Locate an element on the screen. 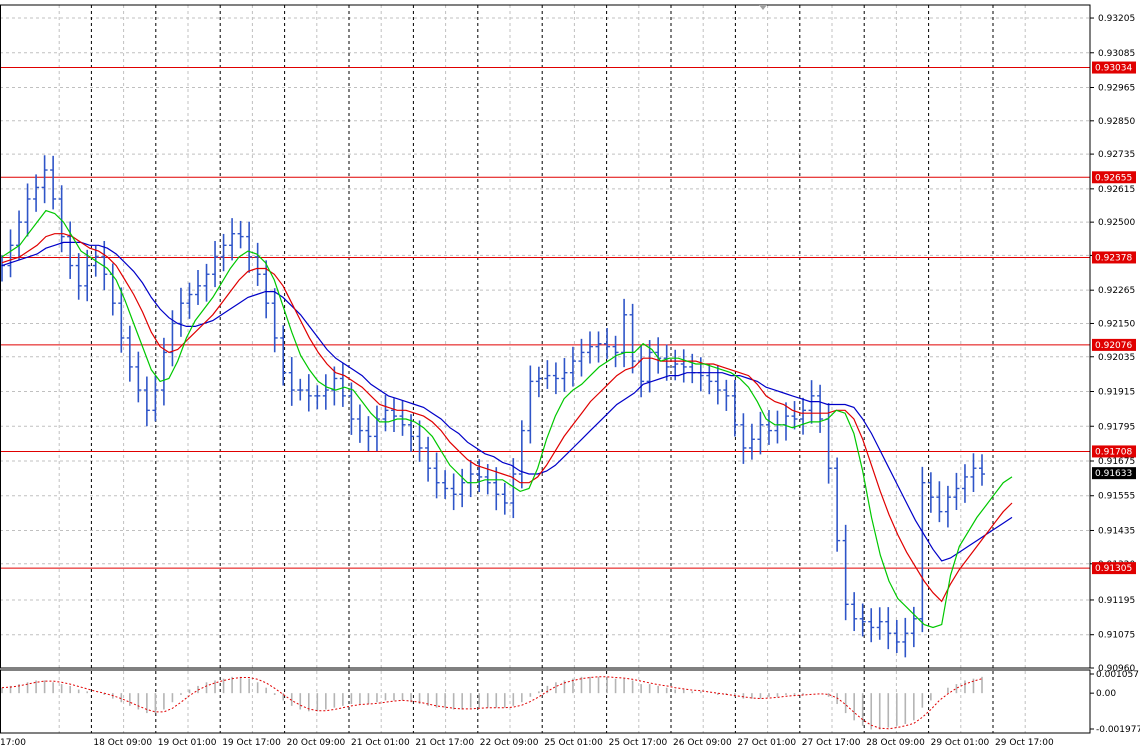 This screenshot has width=1140, height=754. current-price-label: 0.91633 is located at coordinates (1113, 474).